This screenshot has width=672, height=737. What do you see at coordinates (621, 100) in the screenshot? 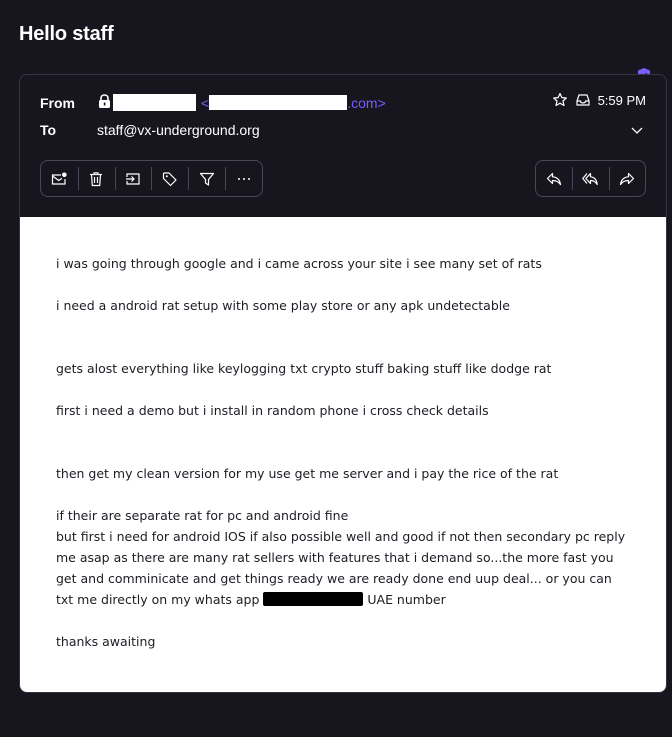
I see `message-time: 5:59 PM` at bounding box center [621, 100].